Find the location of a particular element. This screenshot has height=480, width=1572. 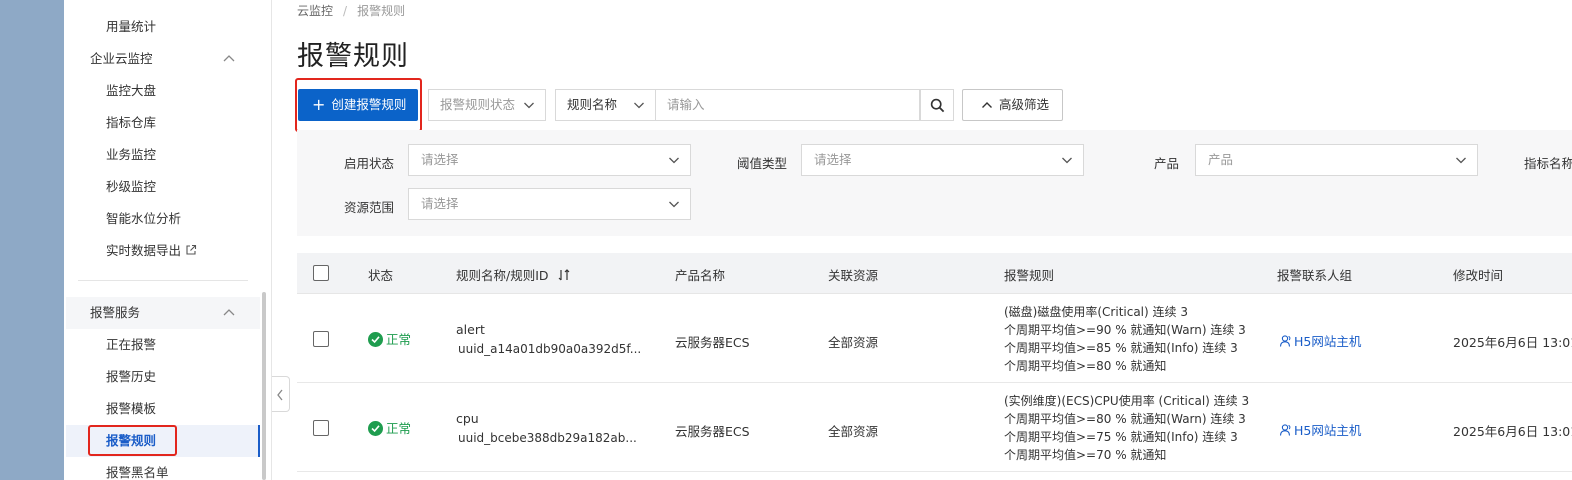

product-select: 产品 is located at coordinates (1336, 160).